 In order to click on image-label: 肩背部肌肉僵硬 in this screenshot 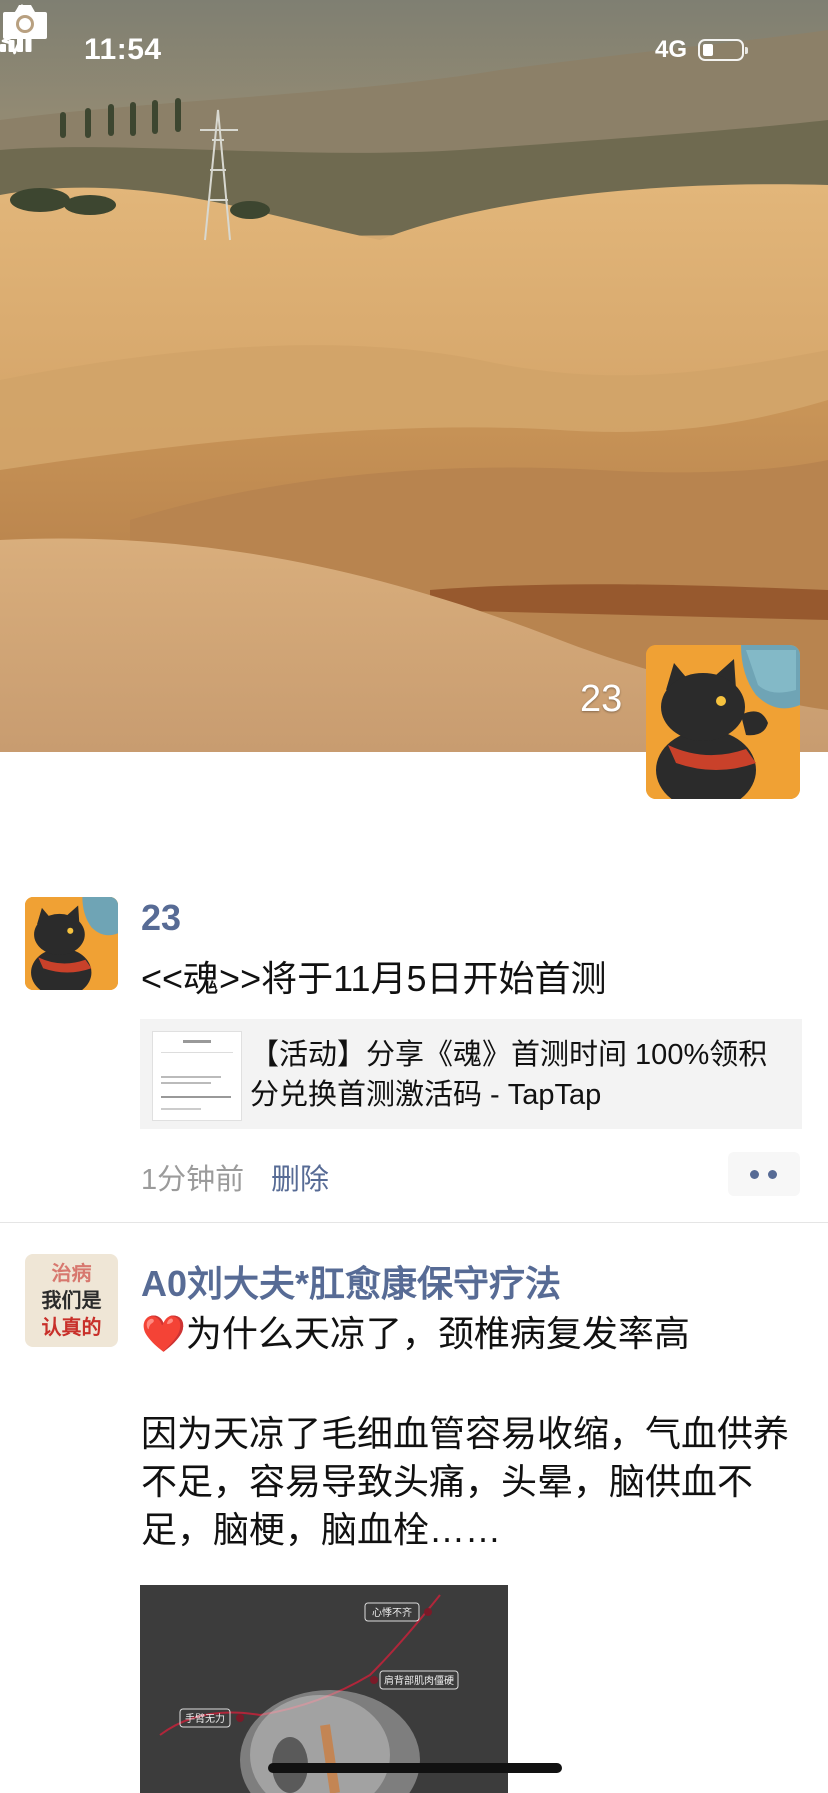, I will do `click(419, 1680)`.